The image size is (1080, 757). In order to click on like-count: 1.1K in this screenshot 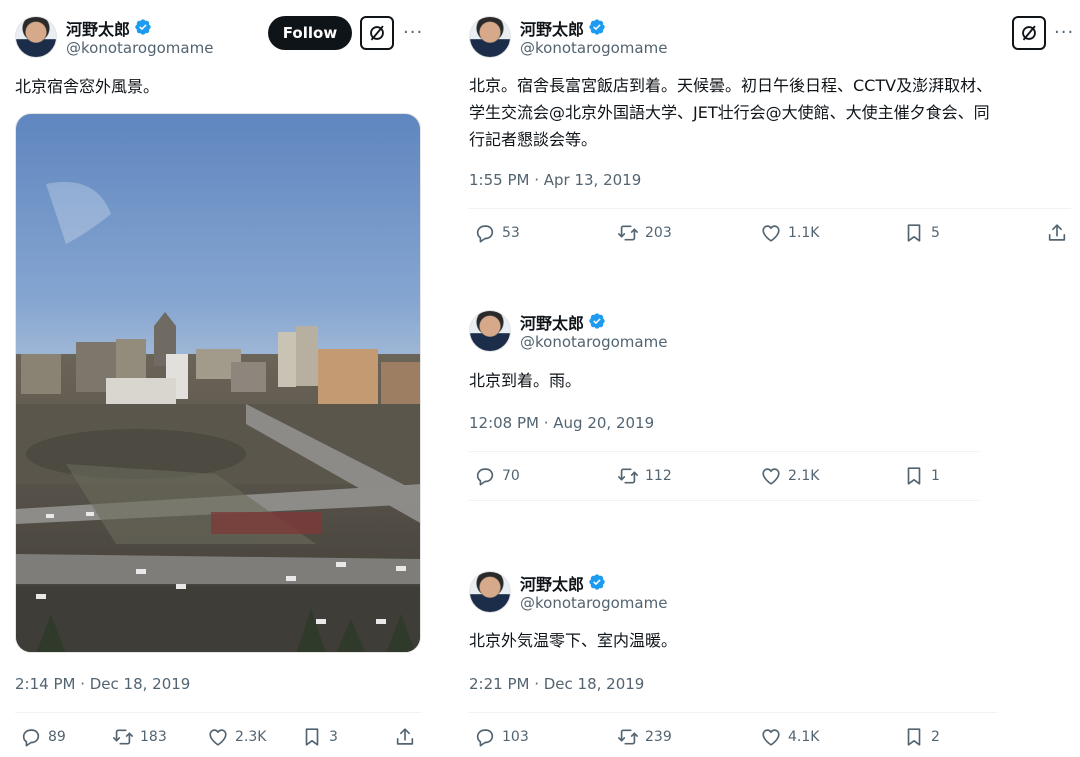, I will do `click(804, 233)`.